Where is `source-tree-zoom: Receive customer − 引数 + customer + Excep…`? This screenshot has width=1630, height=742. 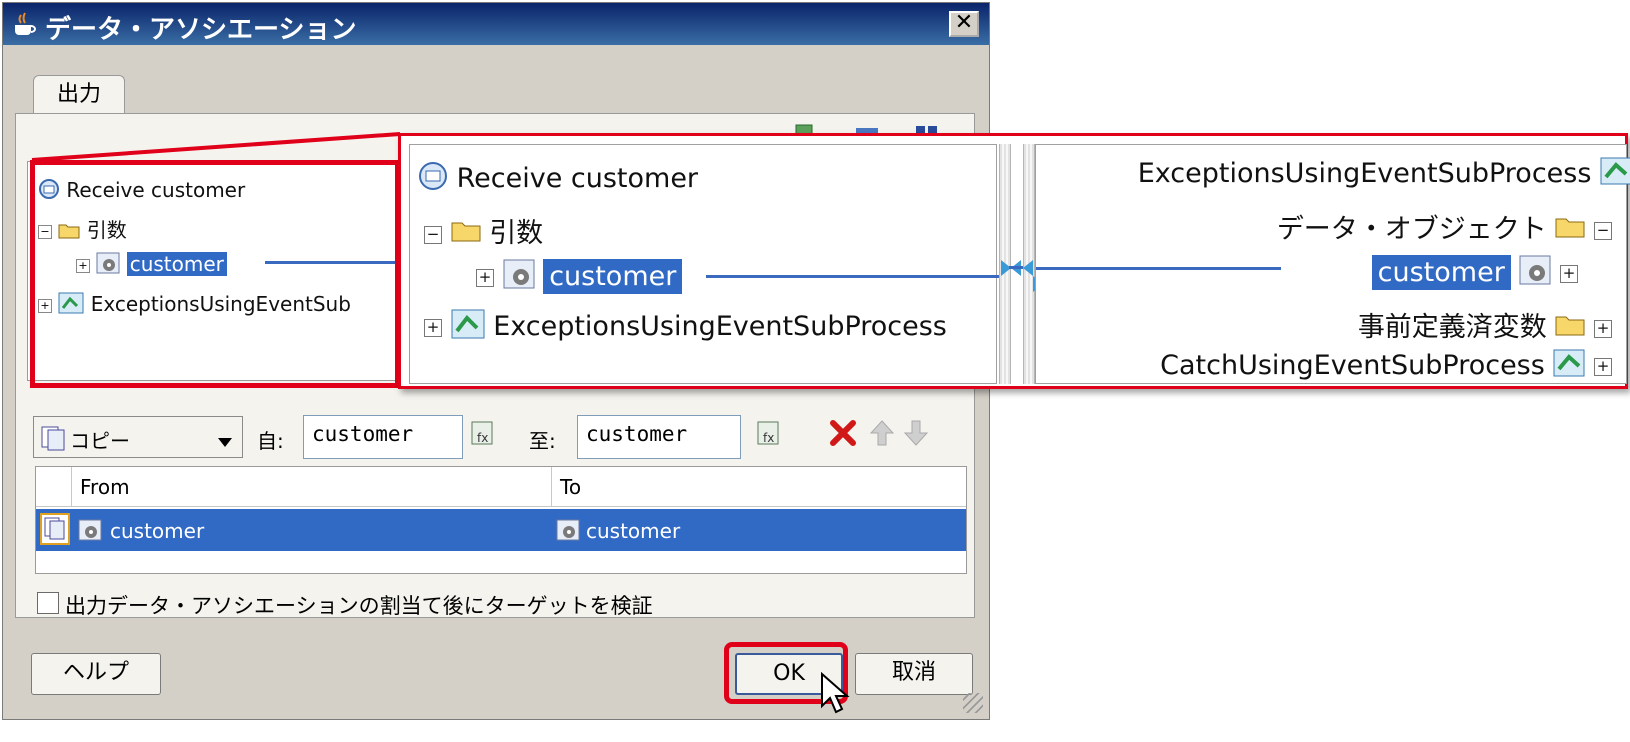 source-tree-zoom: Receive customer − 引数 + customer + Excep… is located at coordinates (707, 264).